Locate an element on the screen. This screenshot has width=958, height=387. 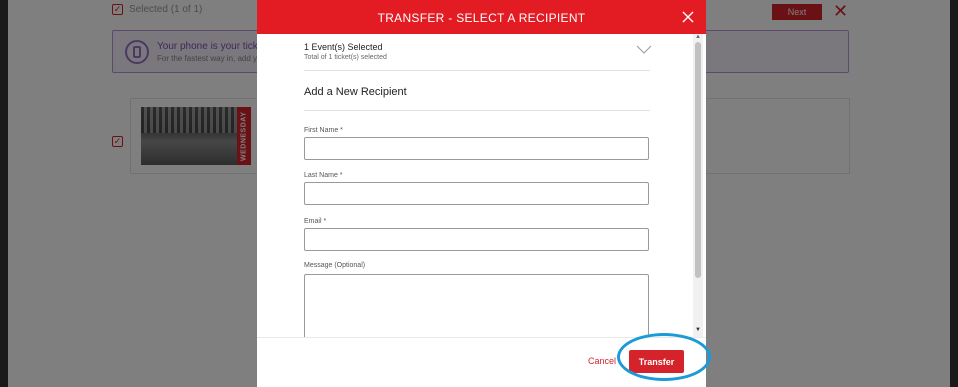
first-name-label: First Name * is located at coordinates (323, 130).